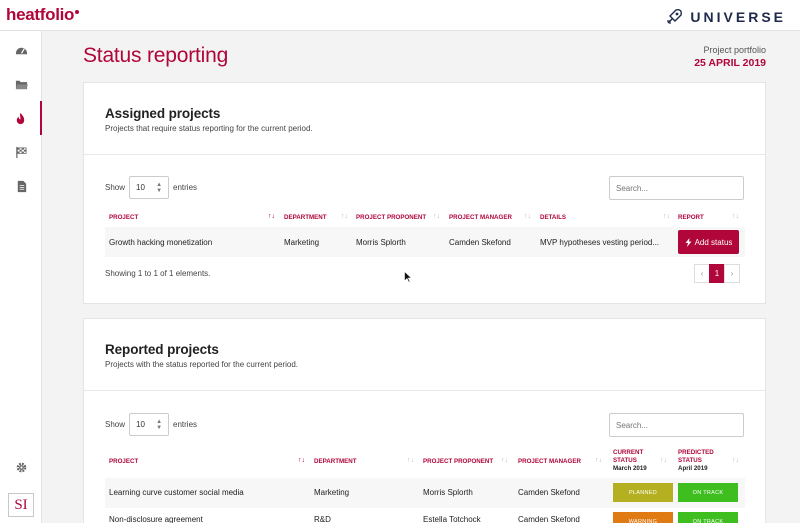 The width and height of the screenshot is (800, 523). What do you see at coordinates (408, 277) in the screenshot?
I see `mouse-pointer-icon` at bounding box center [408, 277].